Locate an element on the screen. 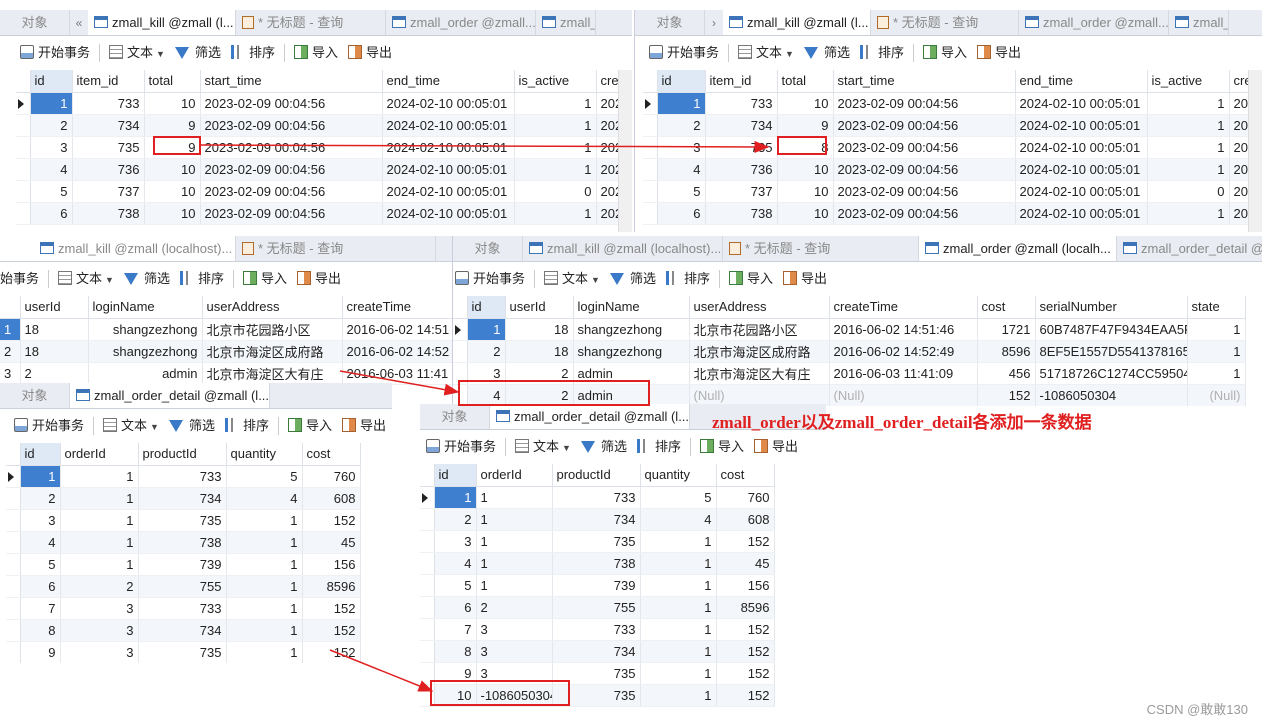 Image resolution: width=1262 pixels, height=728 pixels. begin-transaction-button: 开始事务 is located at coordinates (460, 447).